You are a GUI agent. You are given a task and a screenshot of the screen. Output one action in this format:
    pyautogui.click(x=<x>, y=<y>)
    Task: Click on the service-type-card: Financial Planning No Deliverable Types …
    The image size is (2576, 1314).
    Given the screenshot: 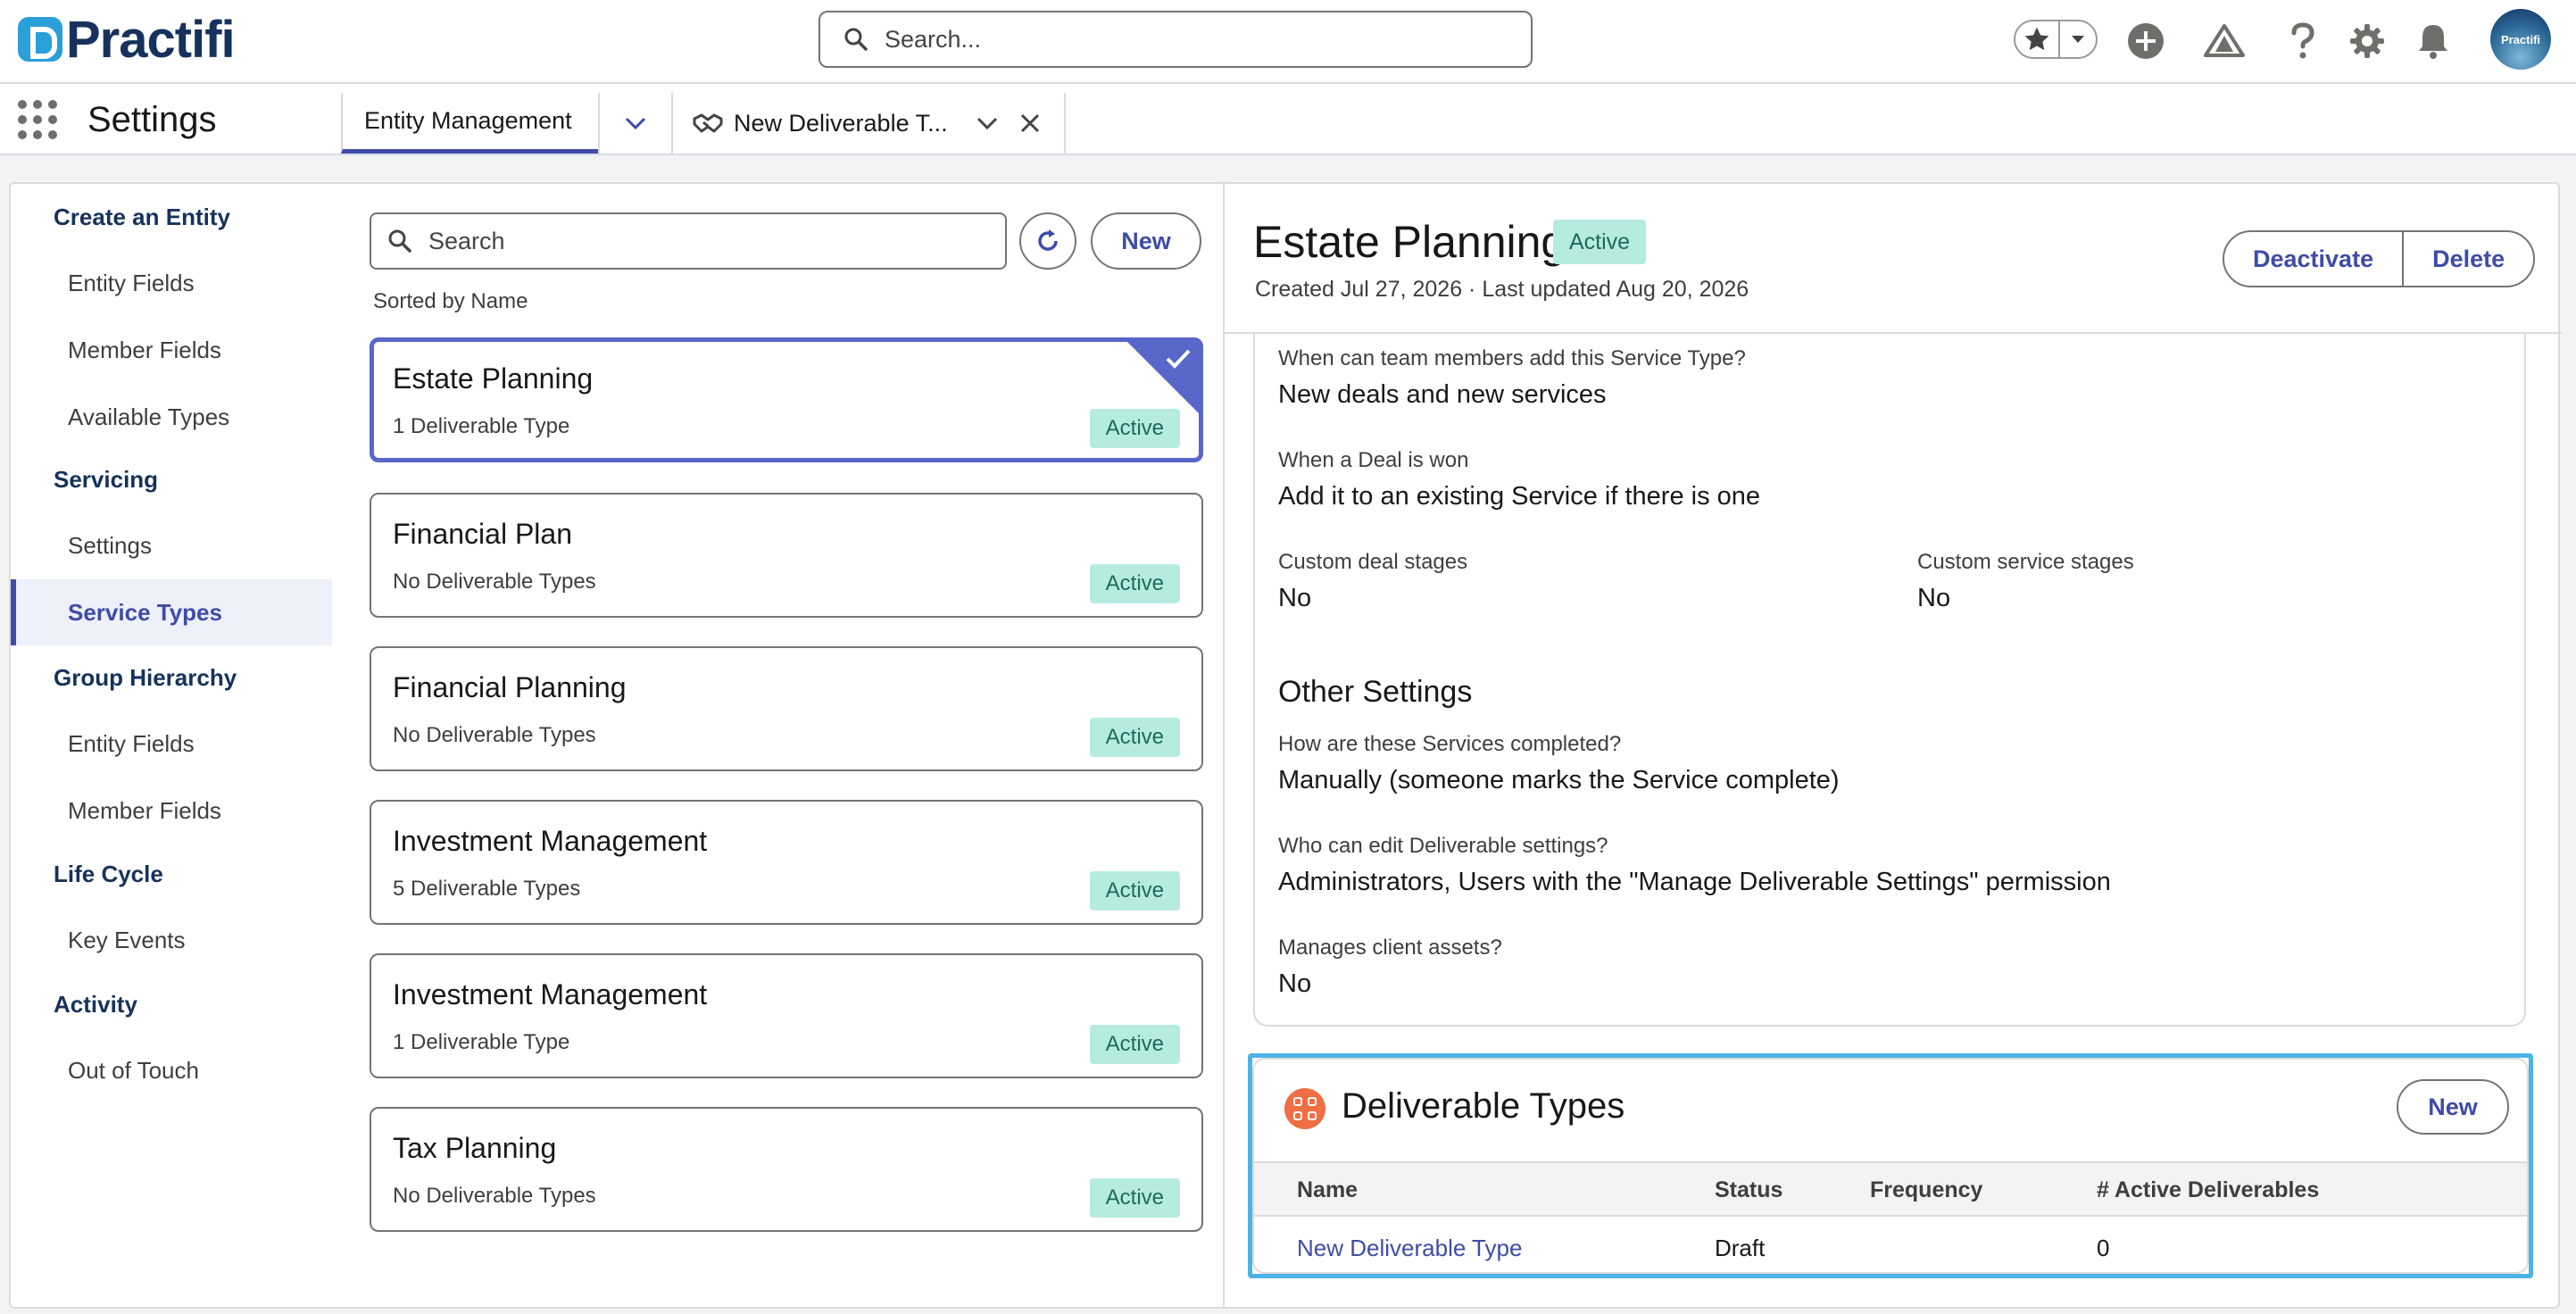 What is the action you would take?
    pyautogui.click(x=787, y=708)
    